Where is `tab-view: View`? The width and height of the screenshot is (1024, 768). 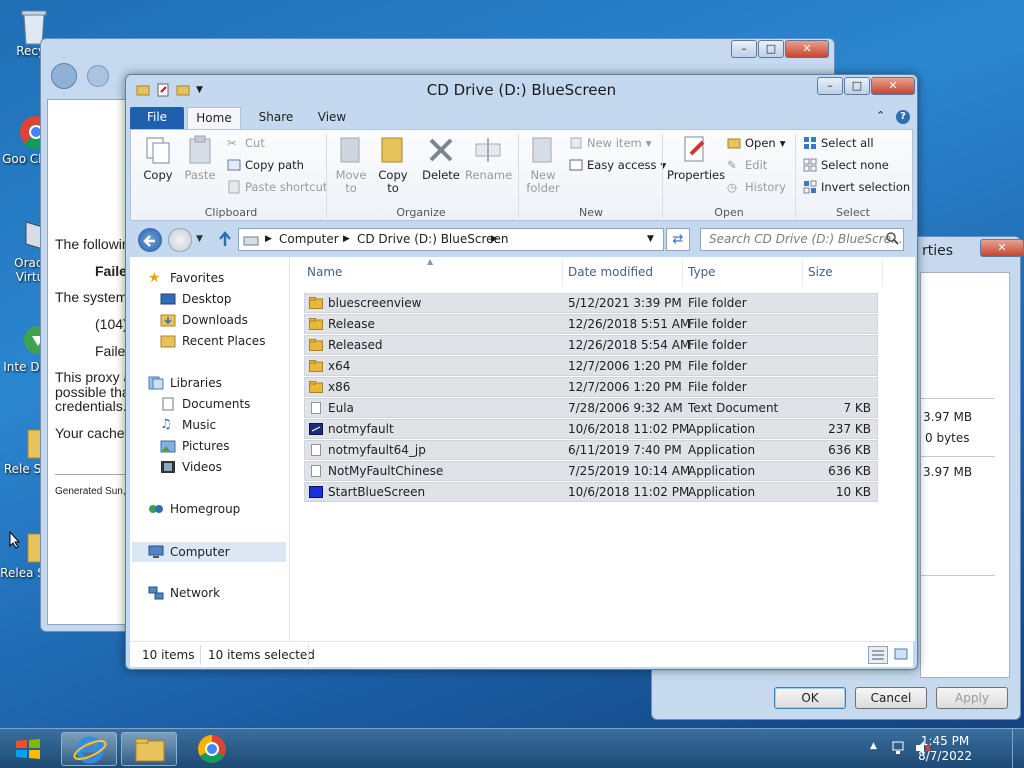
tab-view: View is located at coordinates (332, 118).